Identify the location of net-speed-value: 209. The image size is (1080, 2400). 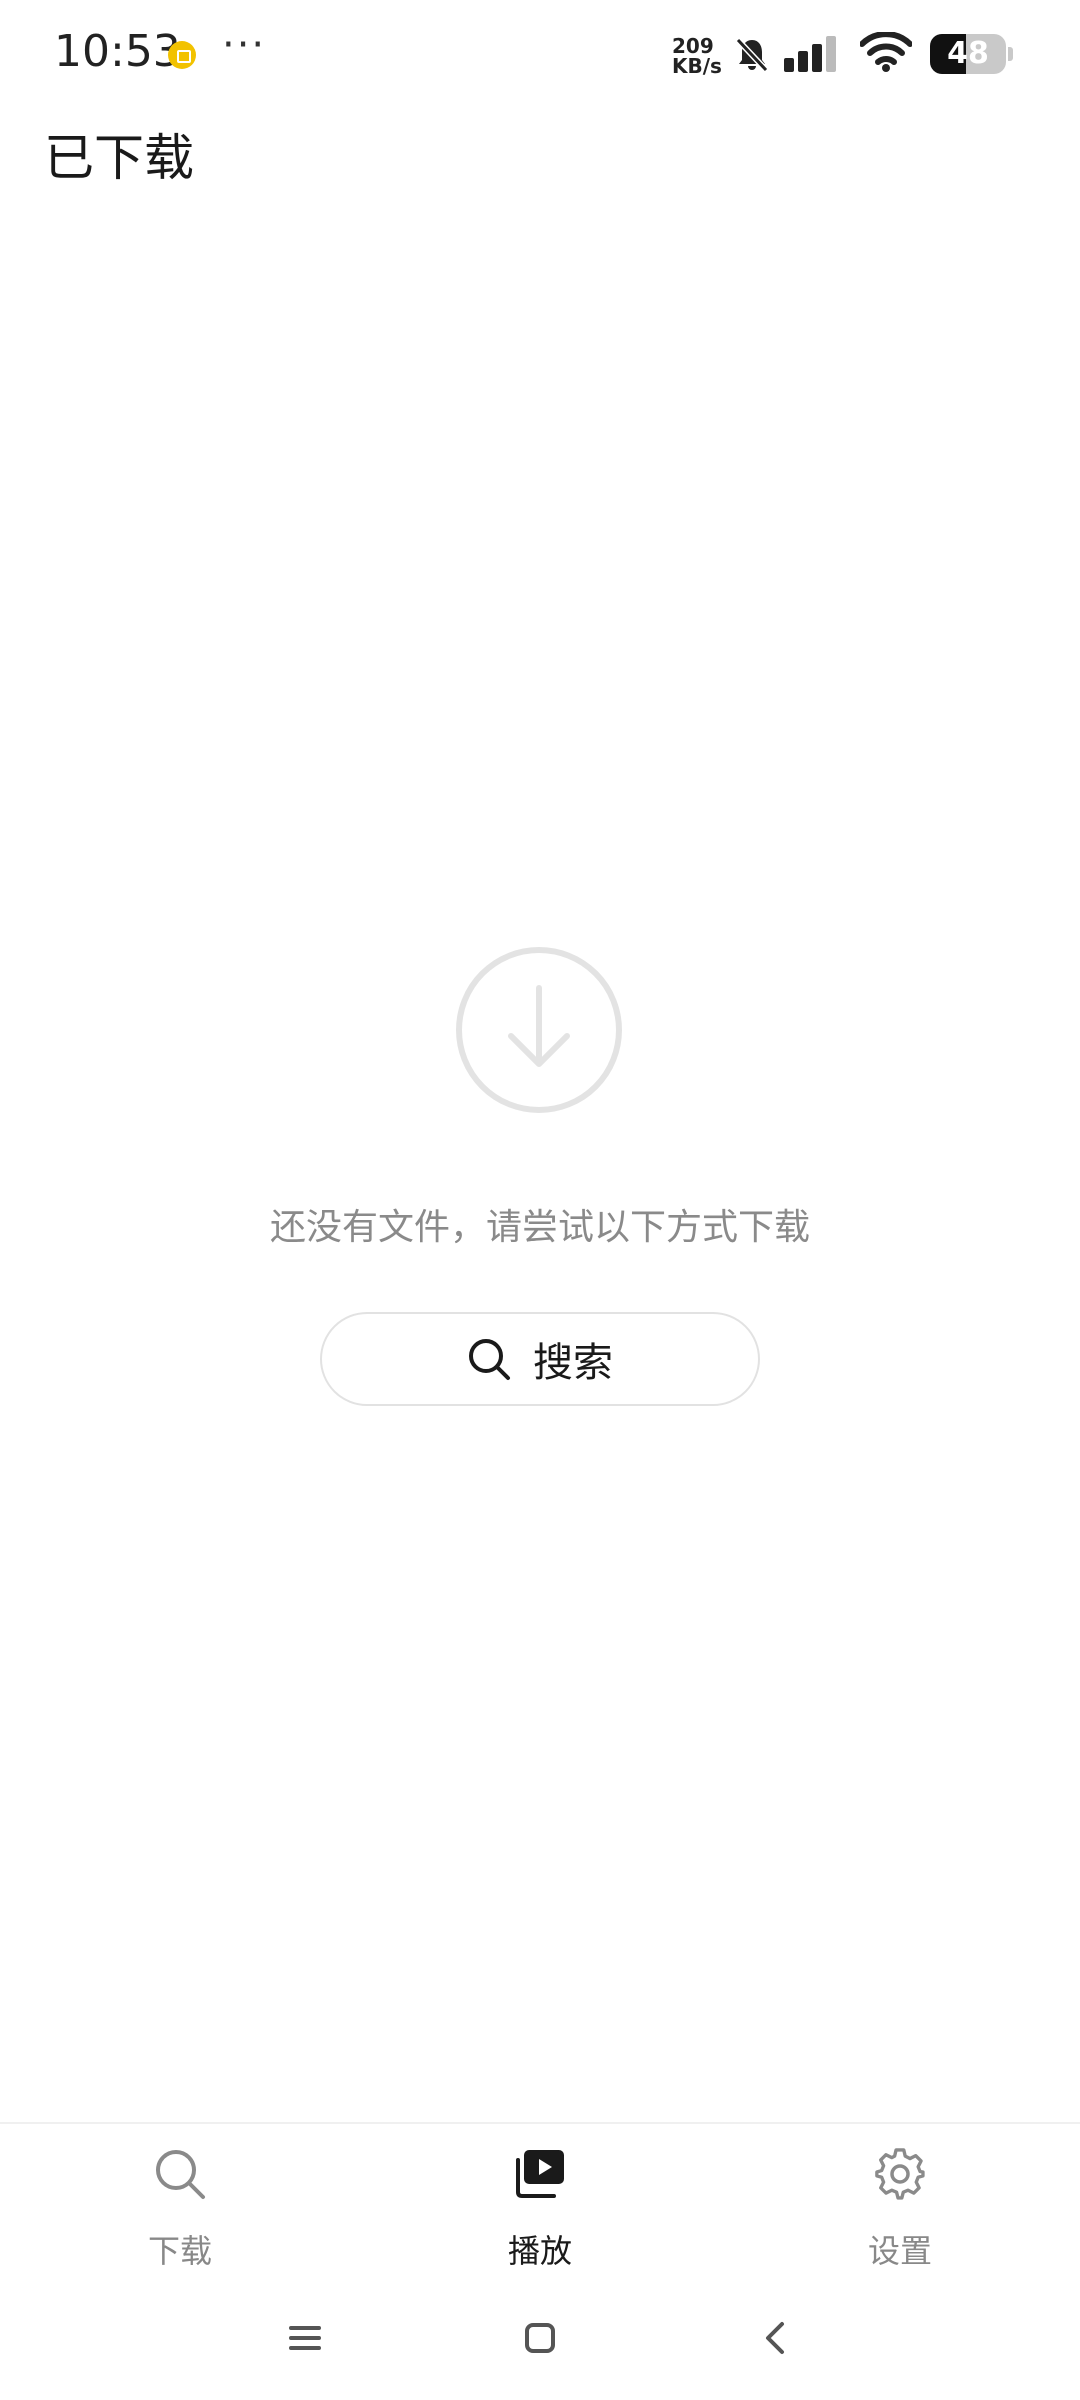
(693, 46).